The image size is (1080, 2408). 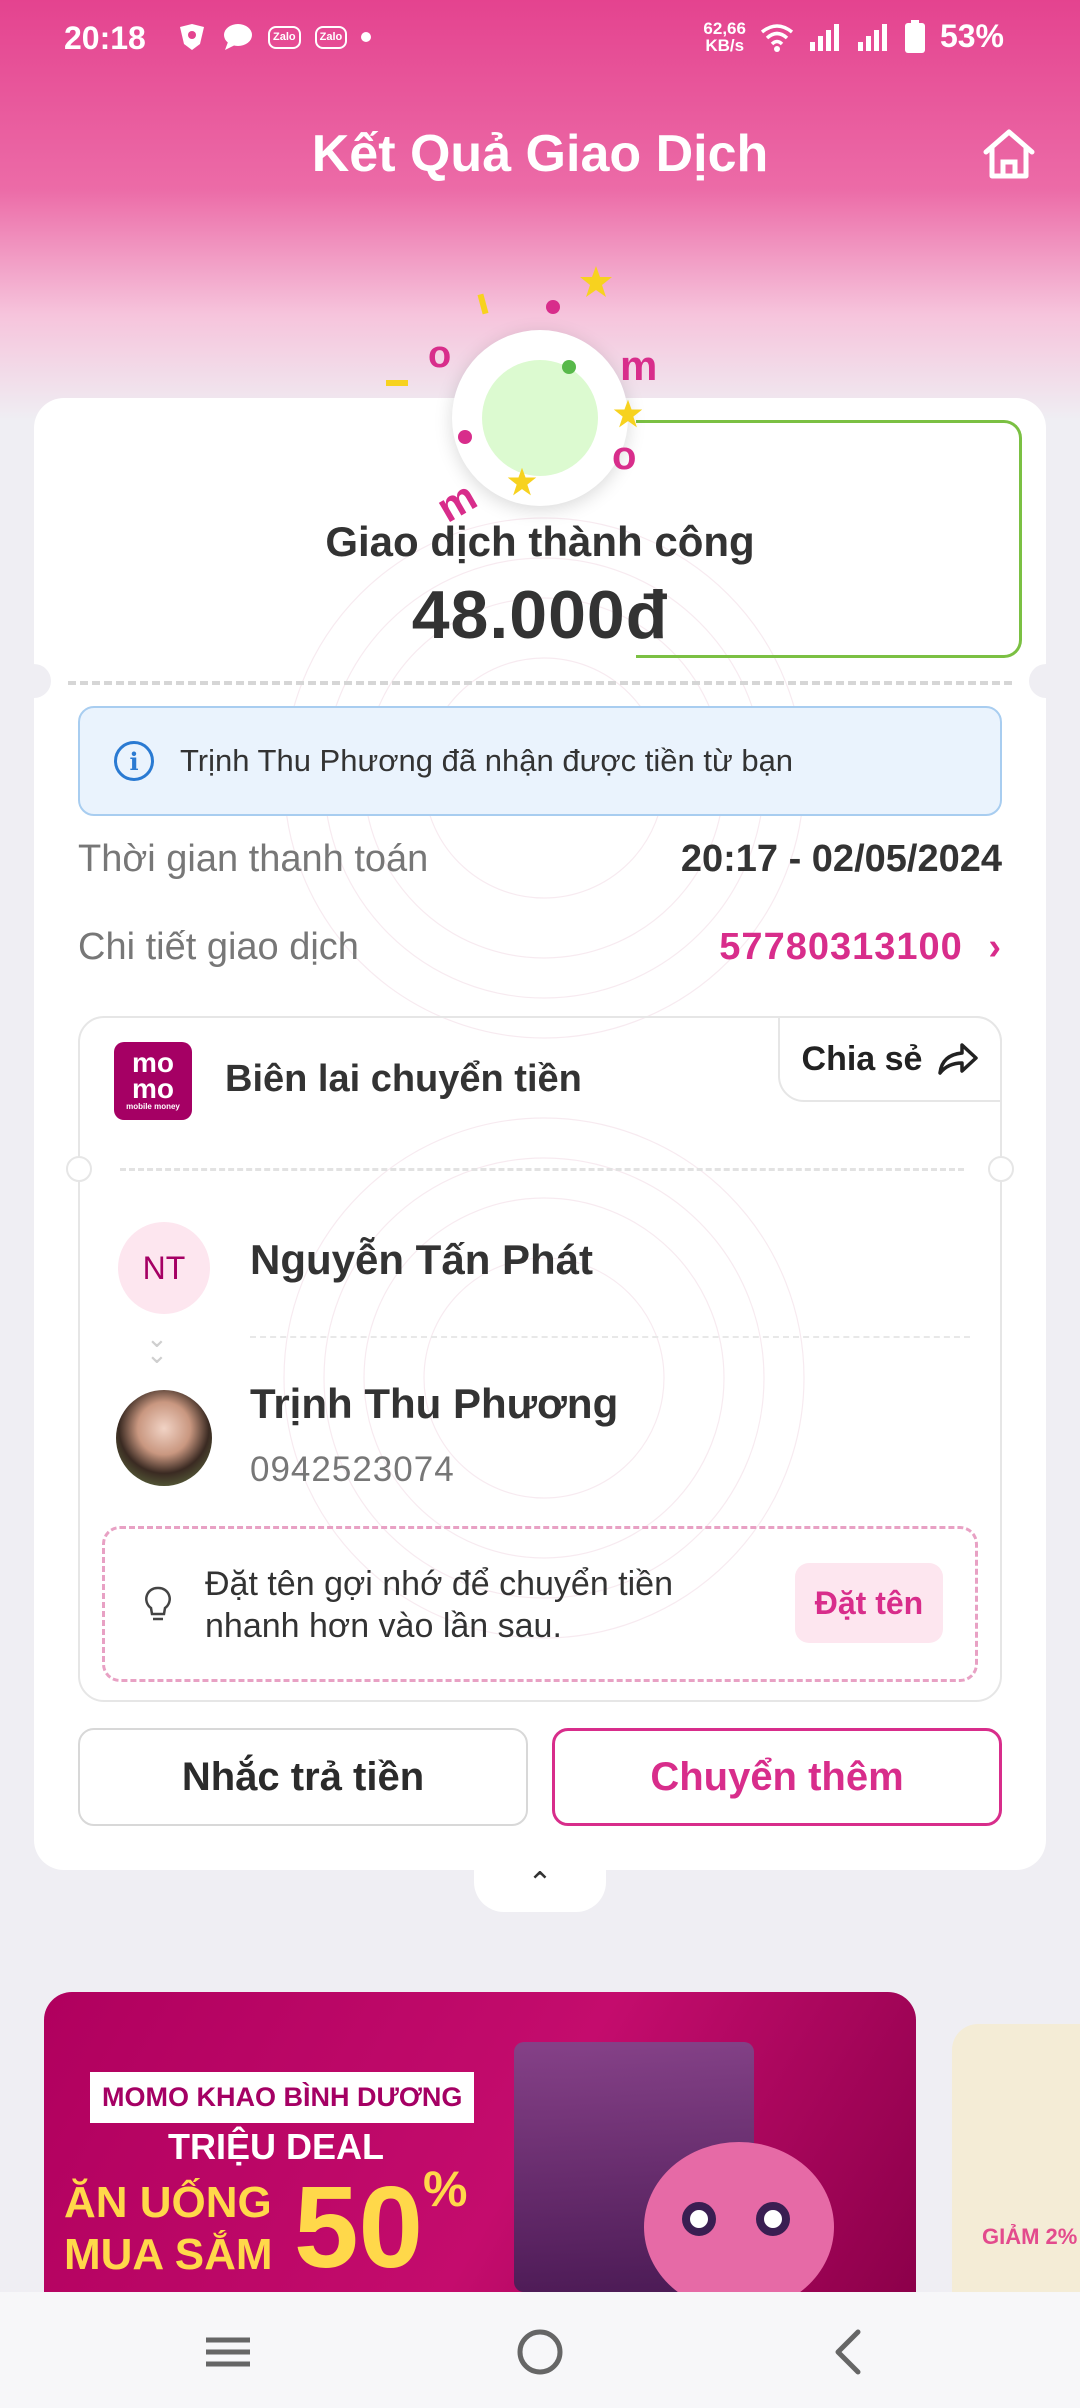 I want to click on shield-icon, so click(x=192, y=37).